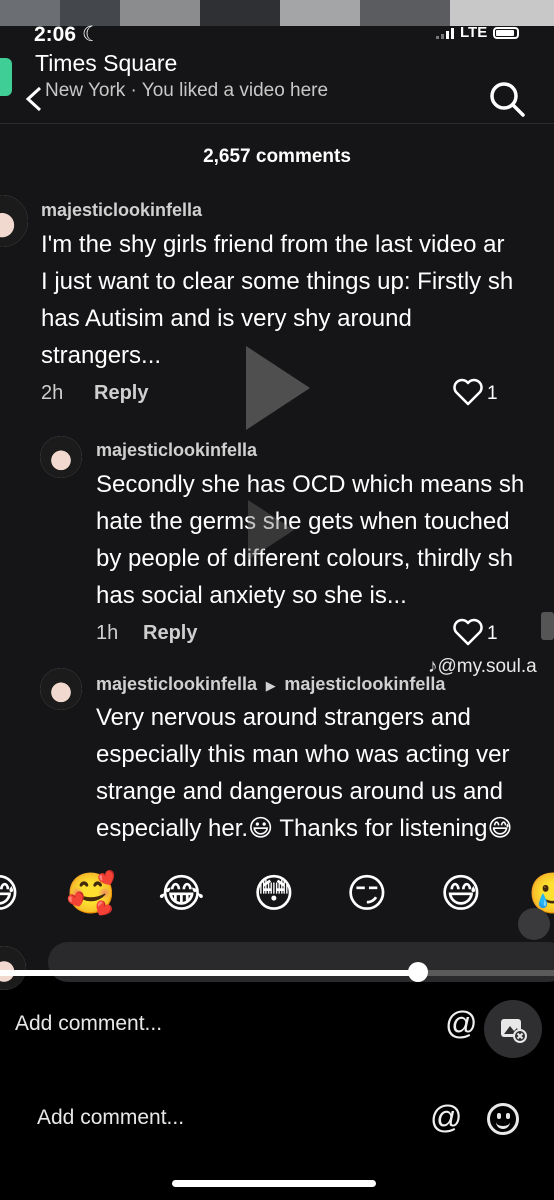 Image resolution: width=554 pixels, height=1200 pixels. Describe the element at coordinates (91, 34) in the screenshot. I see `moon-icon: ☾` at that location.